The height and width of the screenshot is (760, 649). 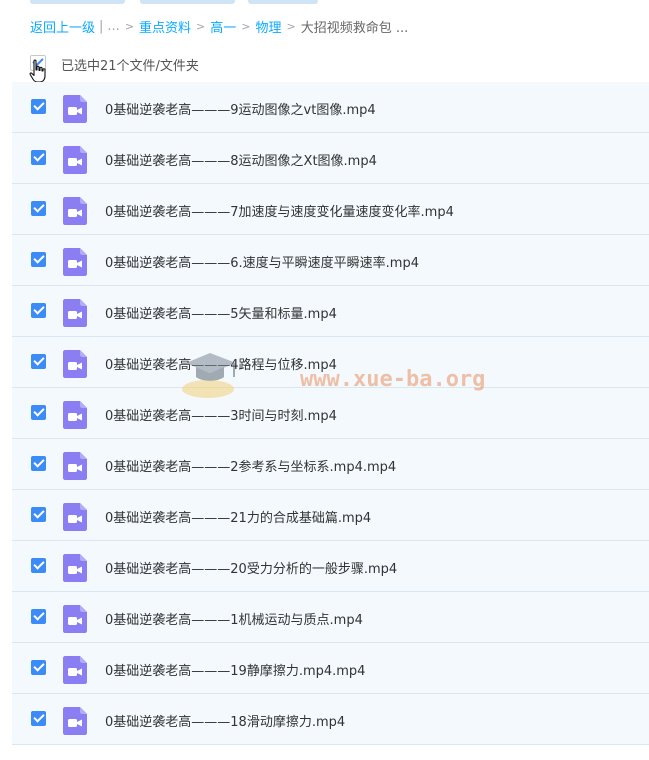 What do you see at coordinates (37, 71) in the screenshot?
I see `hand-cursor-icon` at bounding box center [37, 71].